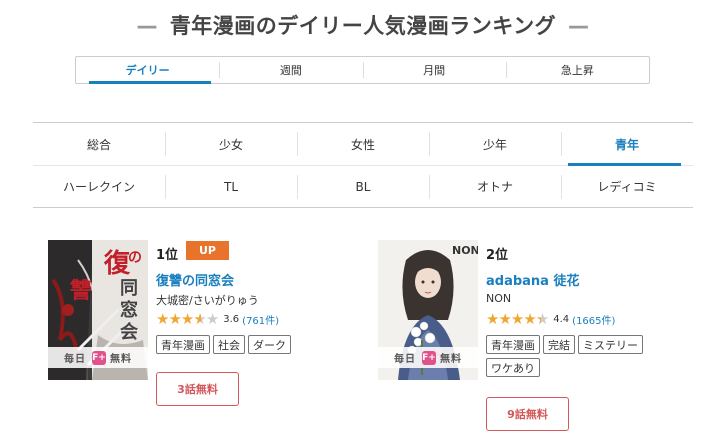  What do you see at coordinates (229, 344) in the screenshot?
I see `tag: 社会` at bounding box center [229, 344].